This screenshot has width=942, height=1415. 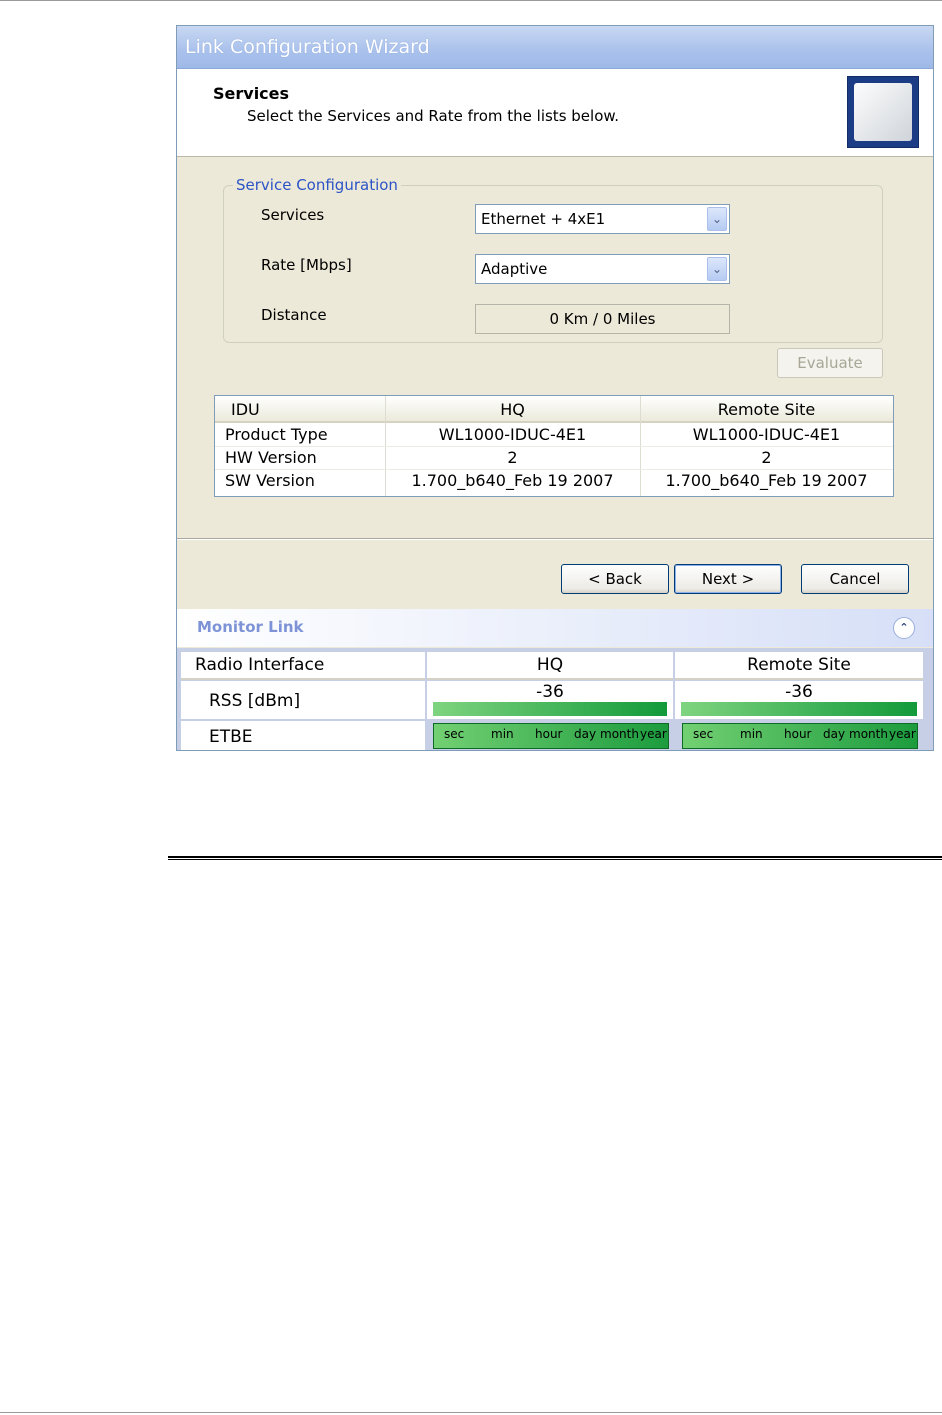 I want to click on back-button: < Back, so click(x=615, y=579).